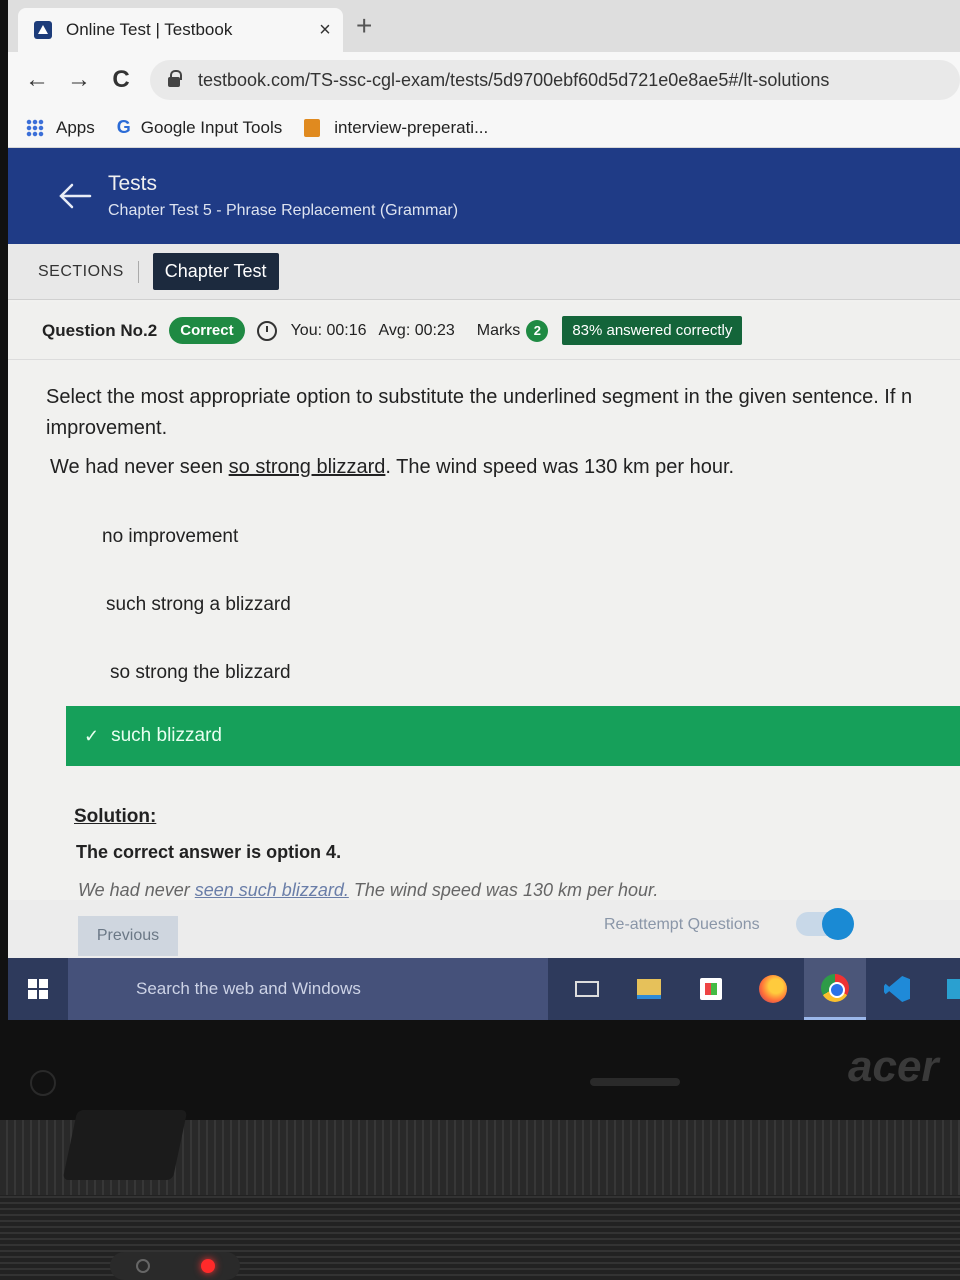  Describe the element at coordinates (312, 127) in the screenshot. I see `bookmark-folder-icon` at that location.